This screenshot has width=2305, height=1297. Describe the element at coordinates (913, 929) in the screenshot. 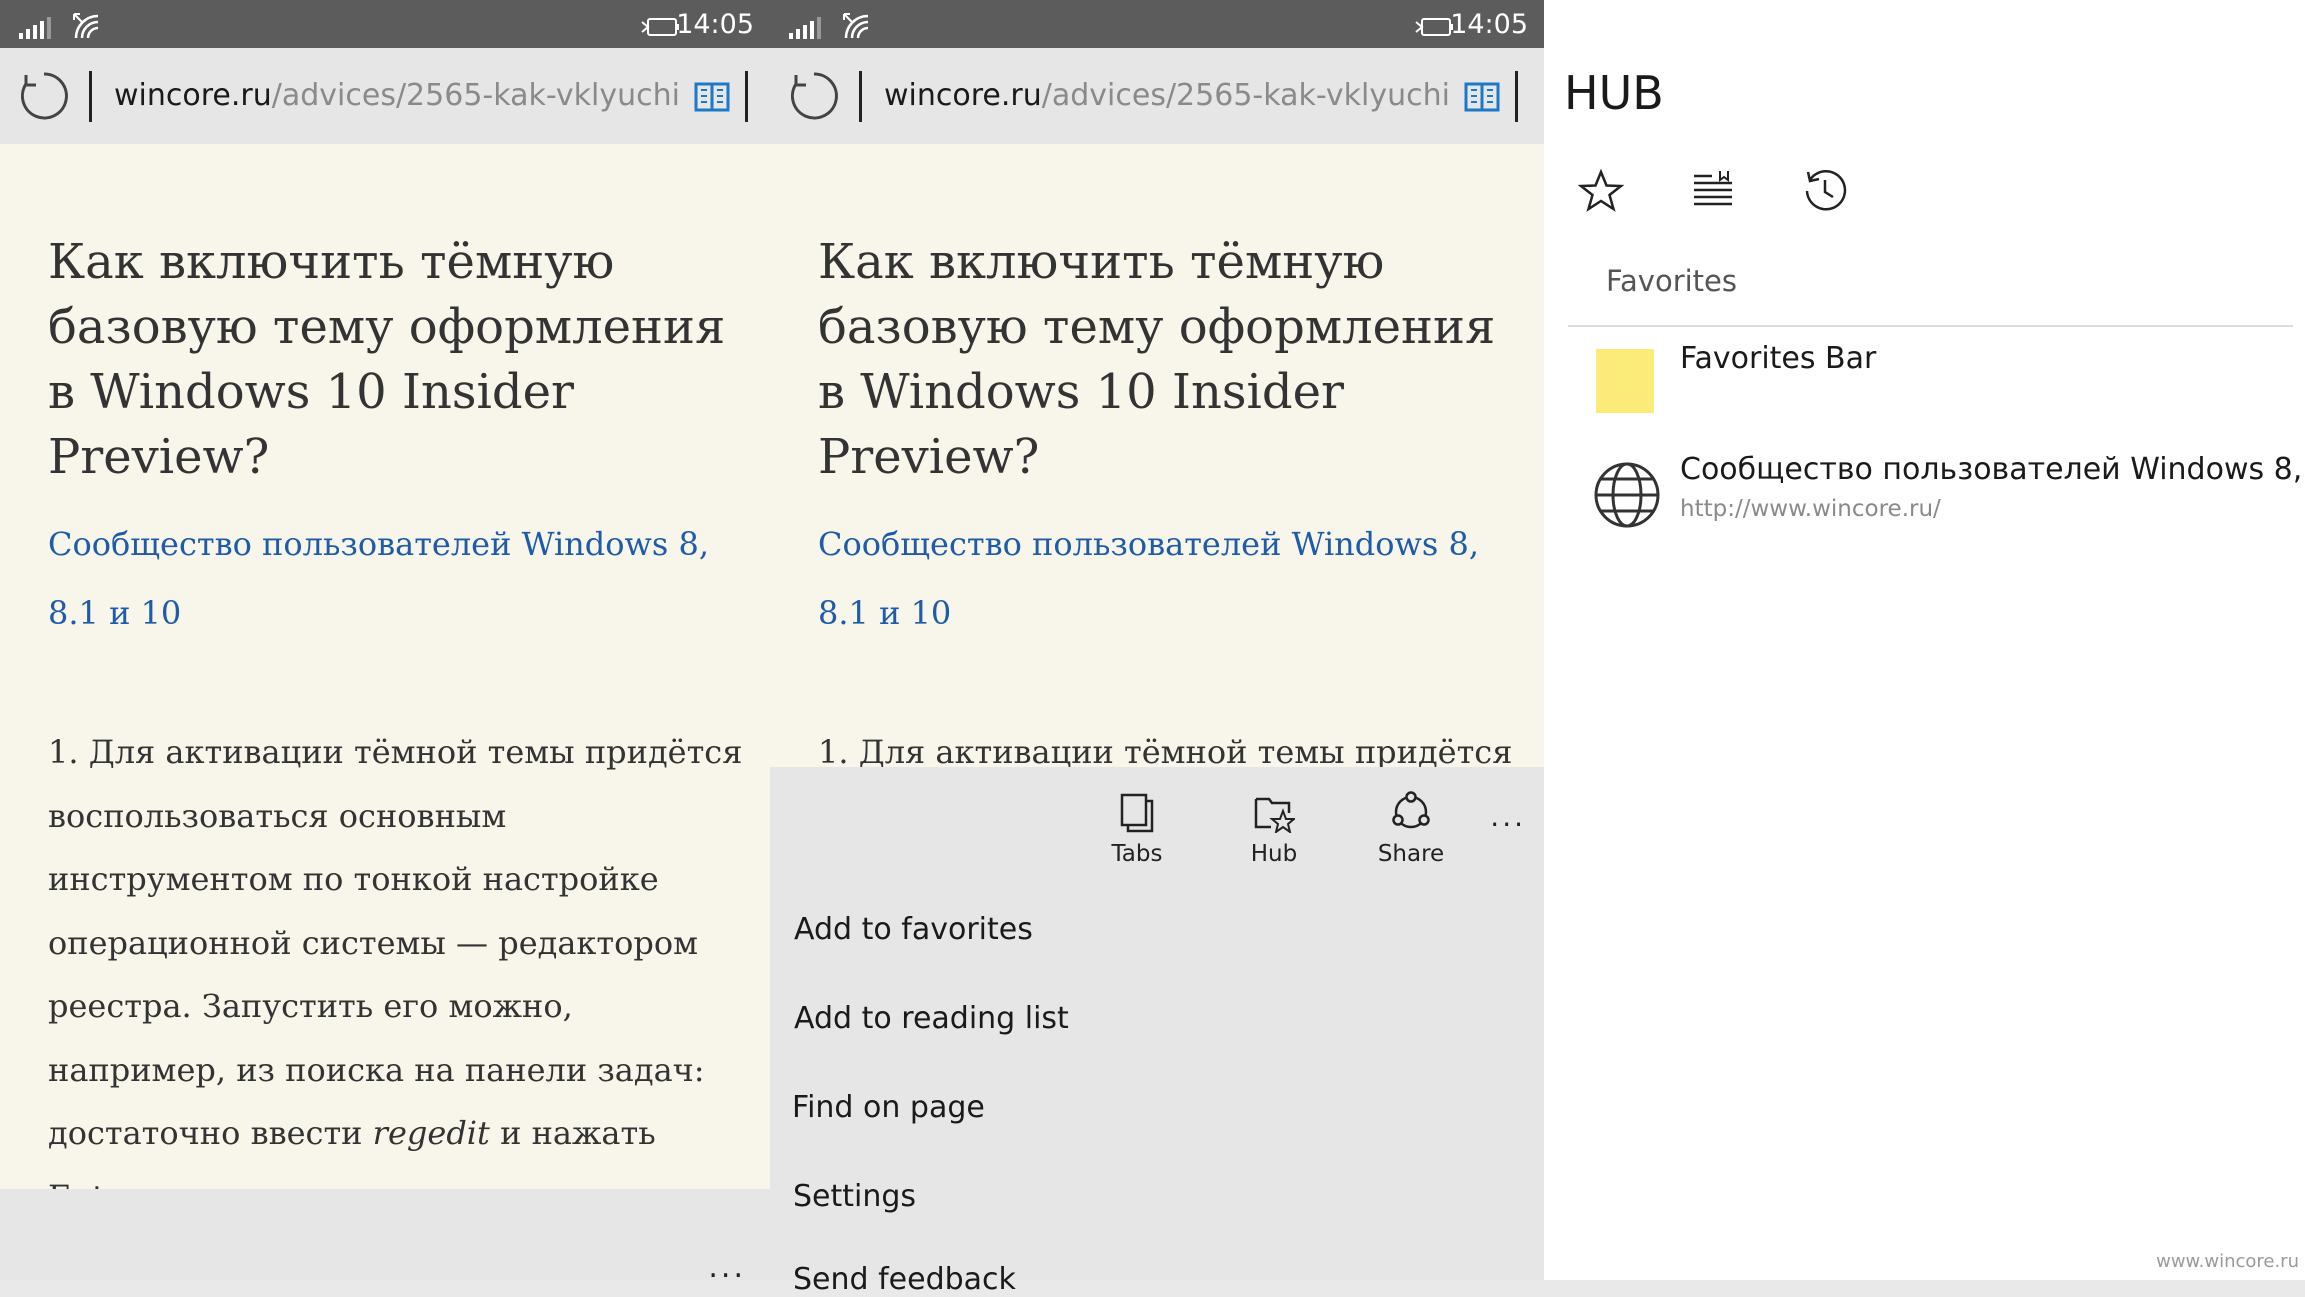

I see `menu-item-add-to-favorites: Add to favorites` at that location.